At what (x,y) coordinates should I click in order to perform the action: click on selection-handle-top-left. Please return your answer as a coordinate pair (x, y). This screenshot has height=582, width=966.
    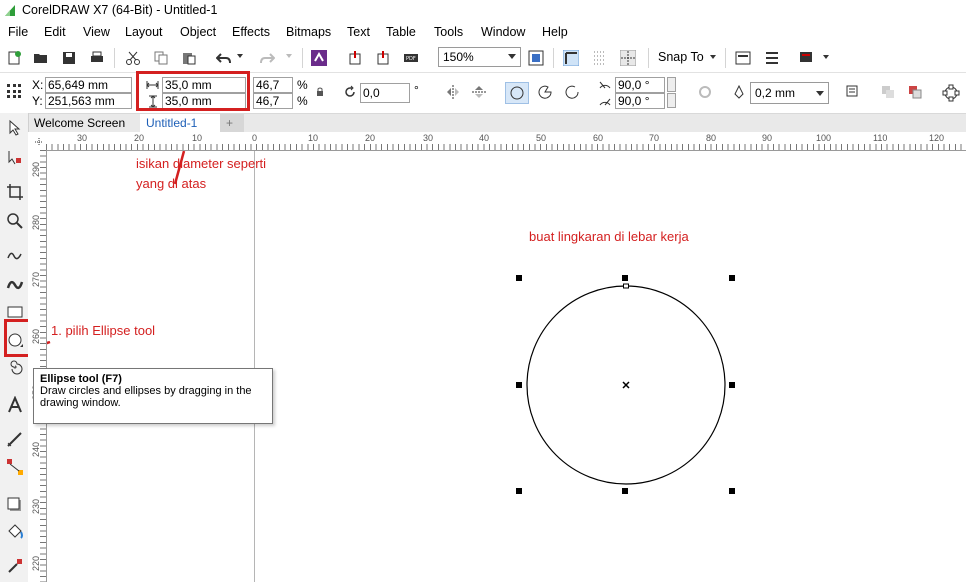
    Looking at the image, I should click on (519, 278).